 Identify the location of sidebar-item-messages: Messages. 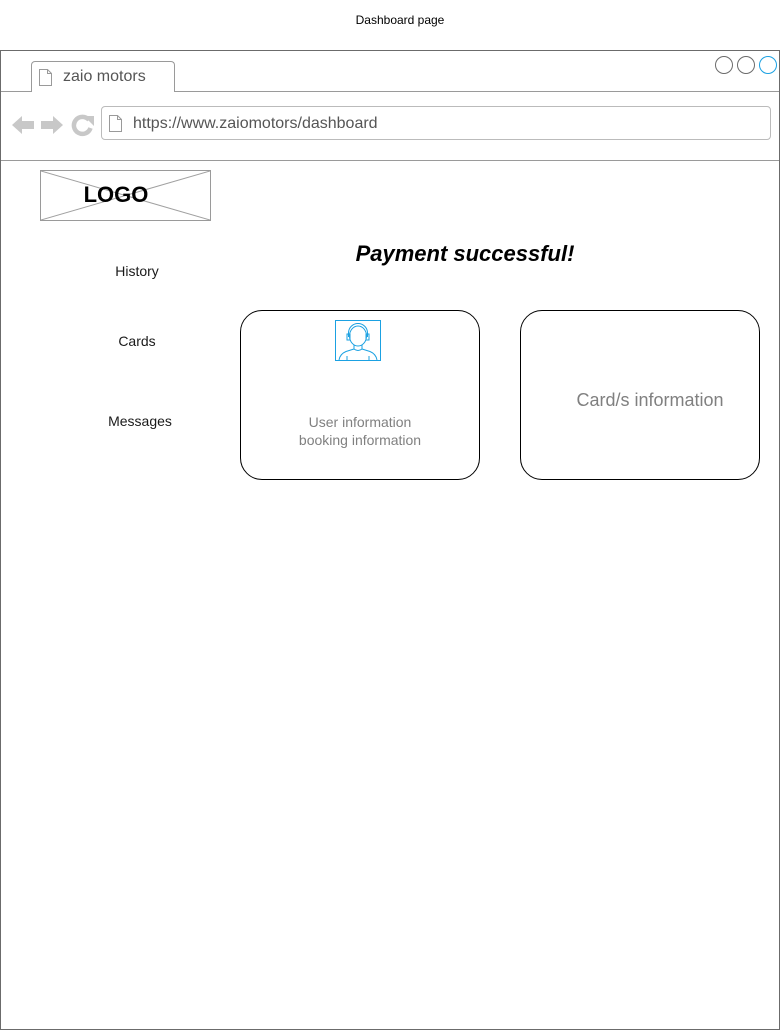
(140, 421).